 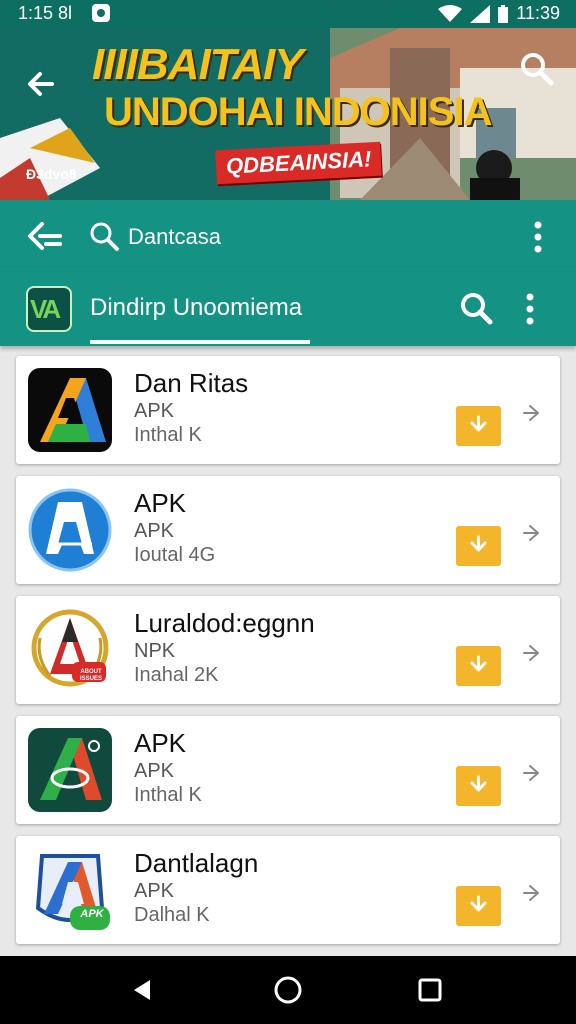 I want to click on status-time-left: 1:15 8l, so click(x=45, y=13).